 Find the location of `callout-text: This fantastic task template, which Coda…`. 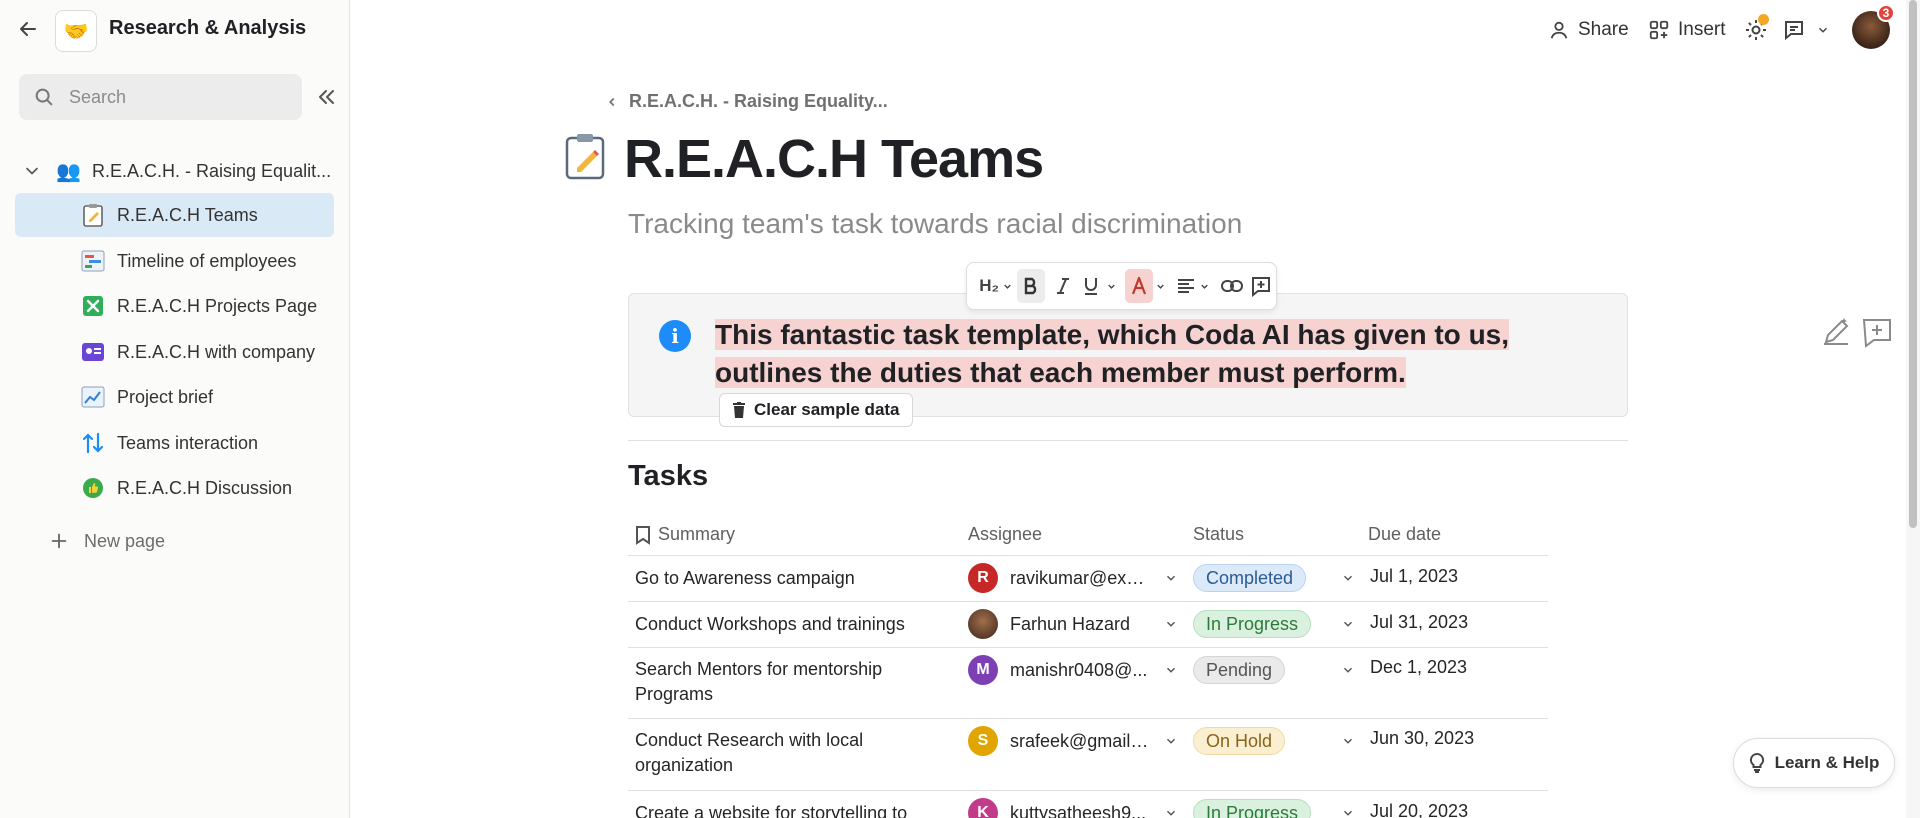

callout-text: This fantastic task template, which Coda… is located at coordinates (1112, 353).